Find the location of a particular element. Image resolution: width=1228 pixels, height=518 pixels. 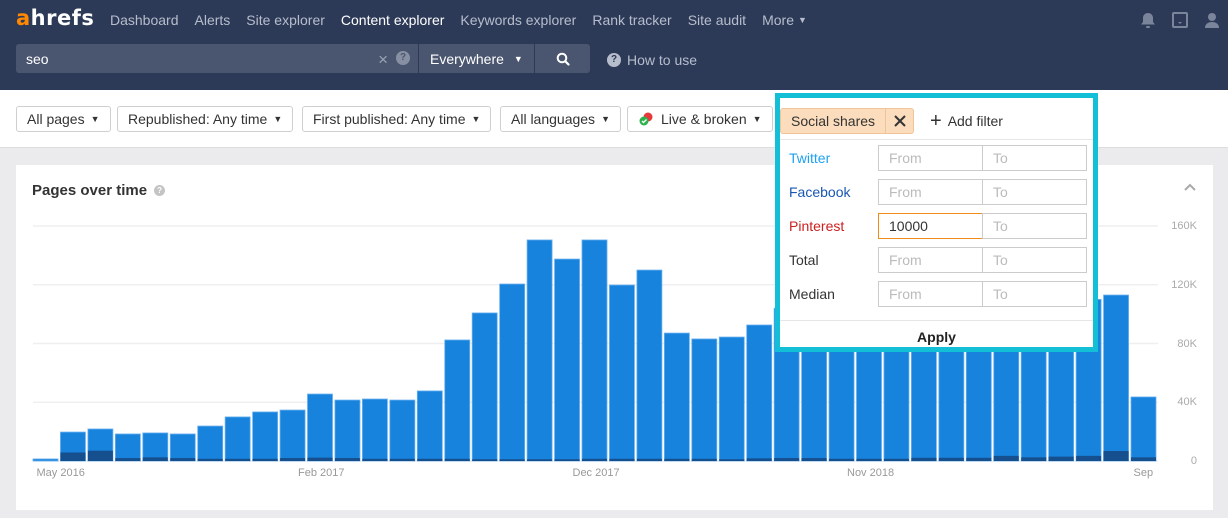

total-from-input is located at coordinates (930, 260).